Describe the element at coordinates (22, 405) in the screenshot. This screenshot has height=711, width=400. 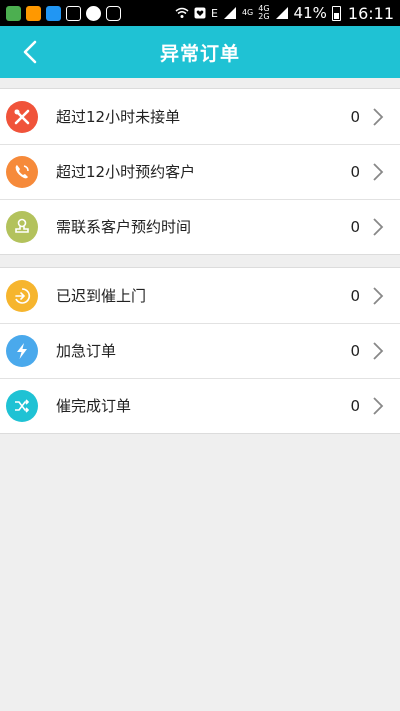
I see `shuffle-icon` at that location.